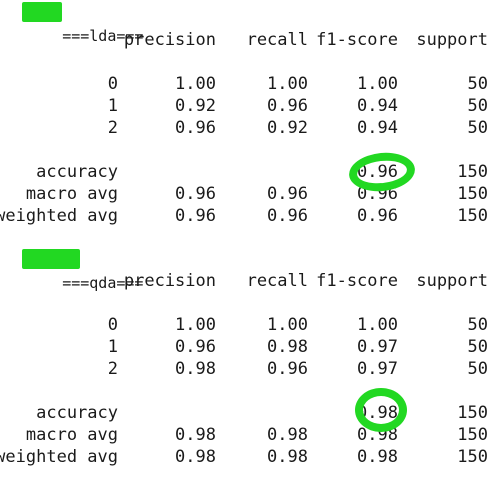 This screenshot has height=477, width=498. I want to click on qda-macro-avg-row: macro avg 0.98 0.98 0.98 150, so click(249, 435).